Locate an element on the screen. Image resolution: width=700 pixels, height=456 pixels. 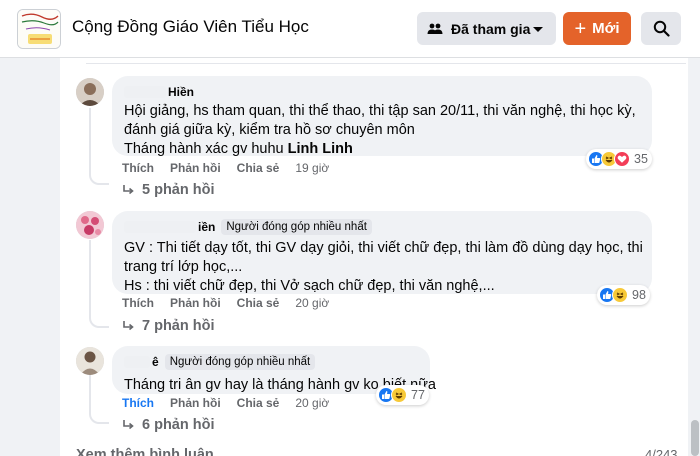
group-avatar is located at coordinates (39, 29).